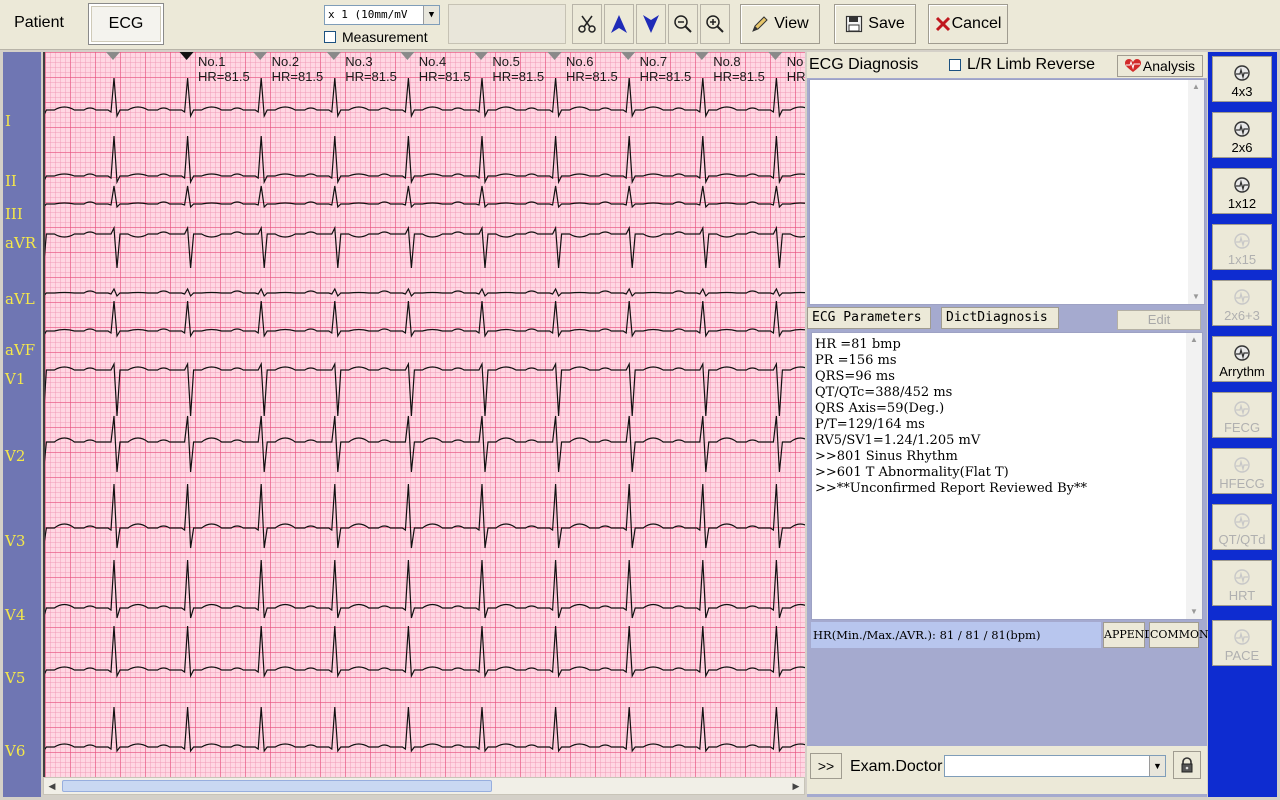 This screenshot has width=1280, height=800. I want to click on layout-button-hfecg: HFECG, so click(1242, 471).